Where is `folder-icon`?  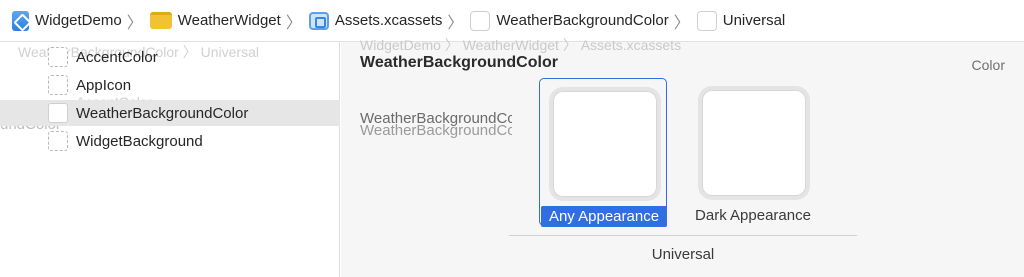
folder-icon is located at coordinates (160, 20).